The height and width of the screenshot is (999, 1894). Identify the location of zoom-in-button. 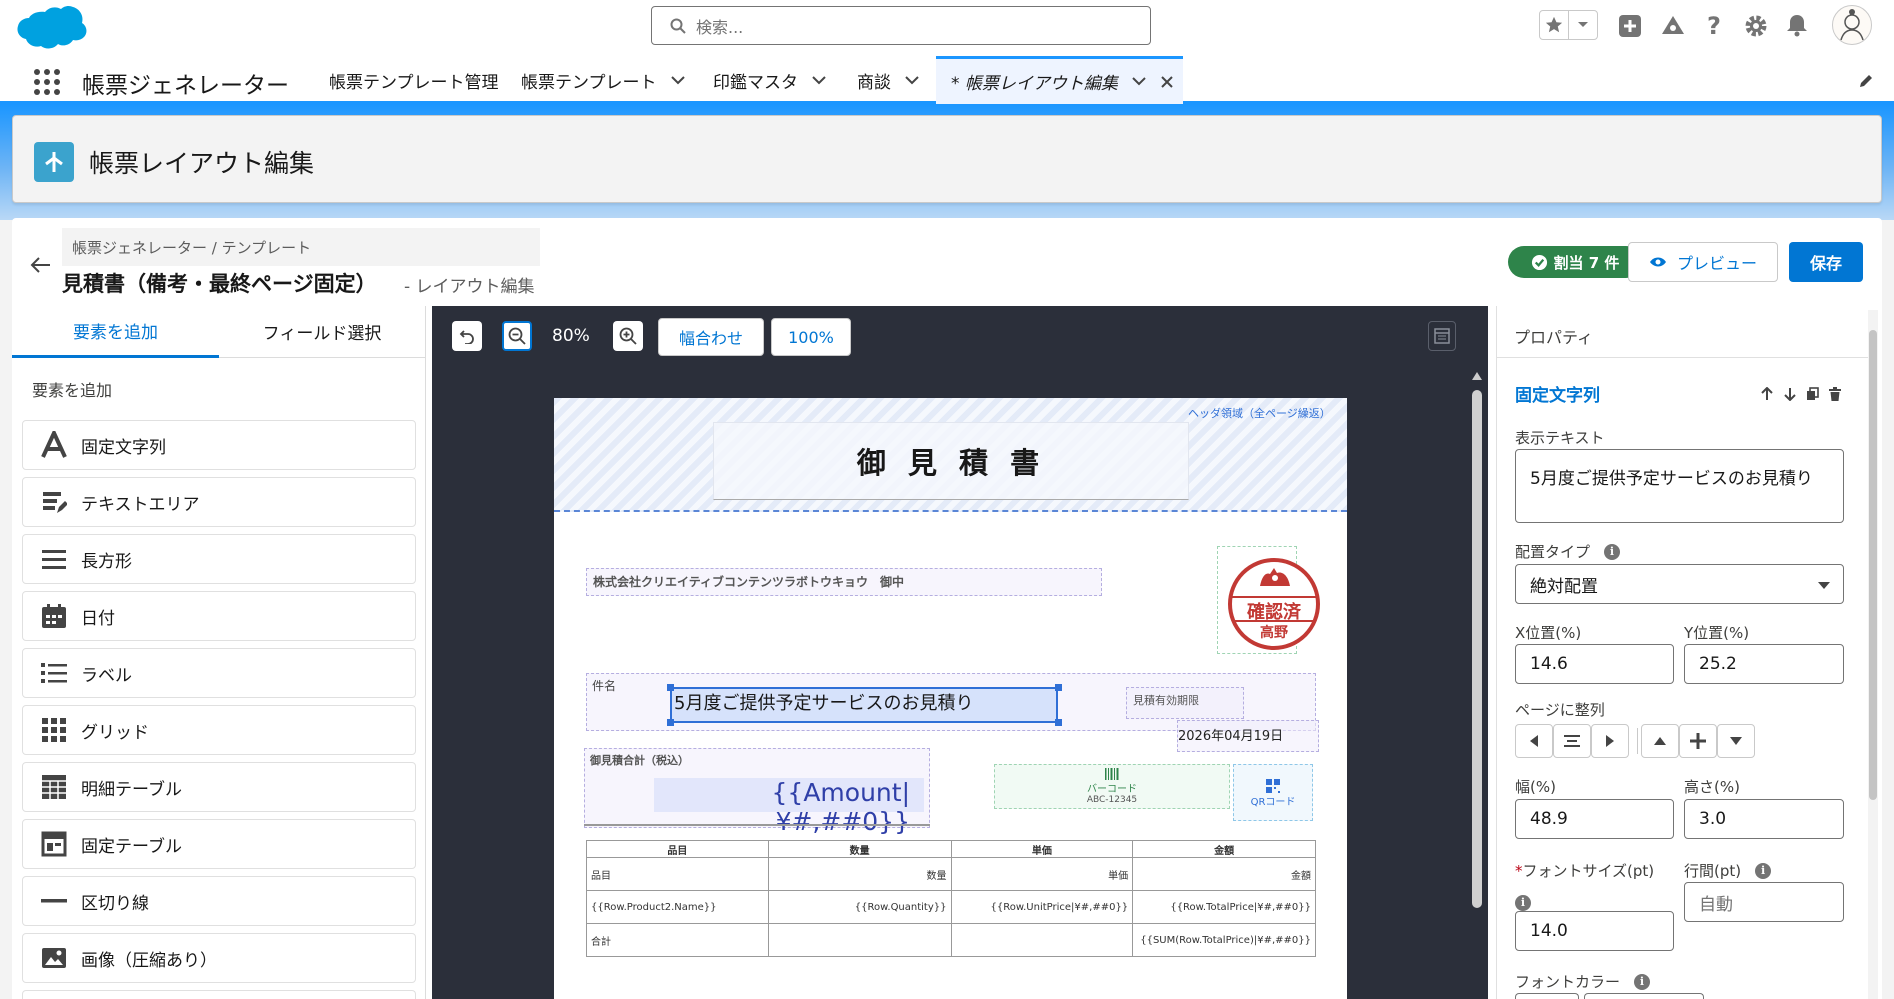
(628, 336).